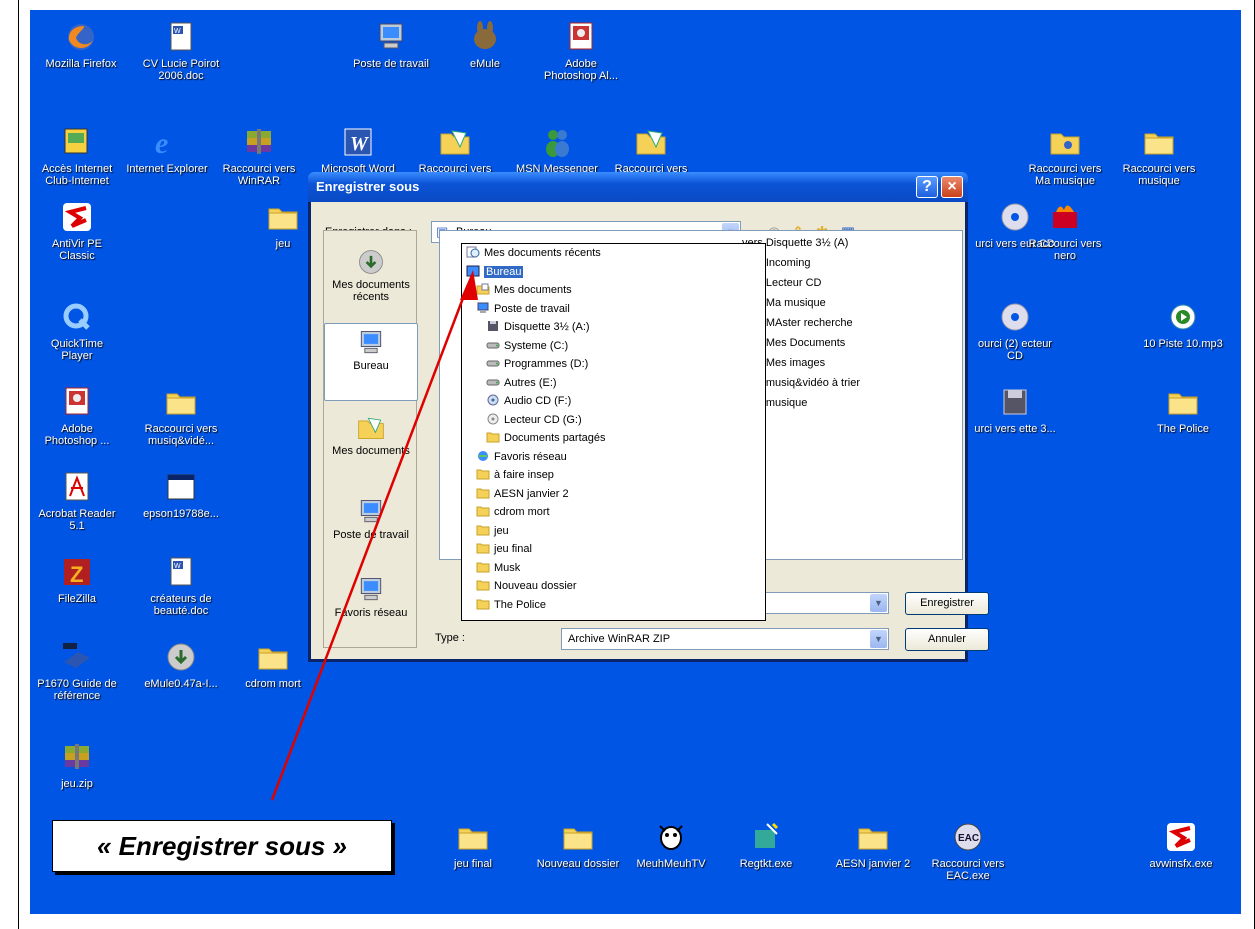  I want to click on red-arrow-annotation, so click(374, 535).